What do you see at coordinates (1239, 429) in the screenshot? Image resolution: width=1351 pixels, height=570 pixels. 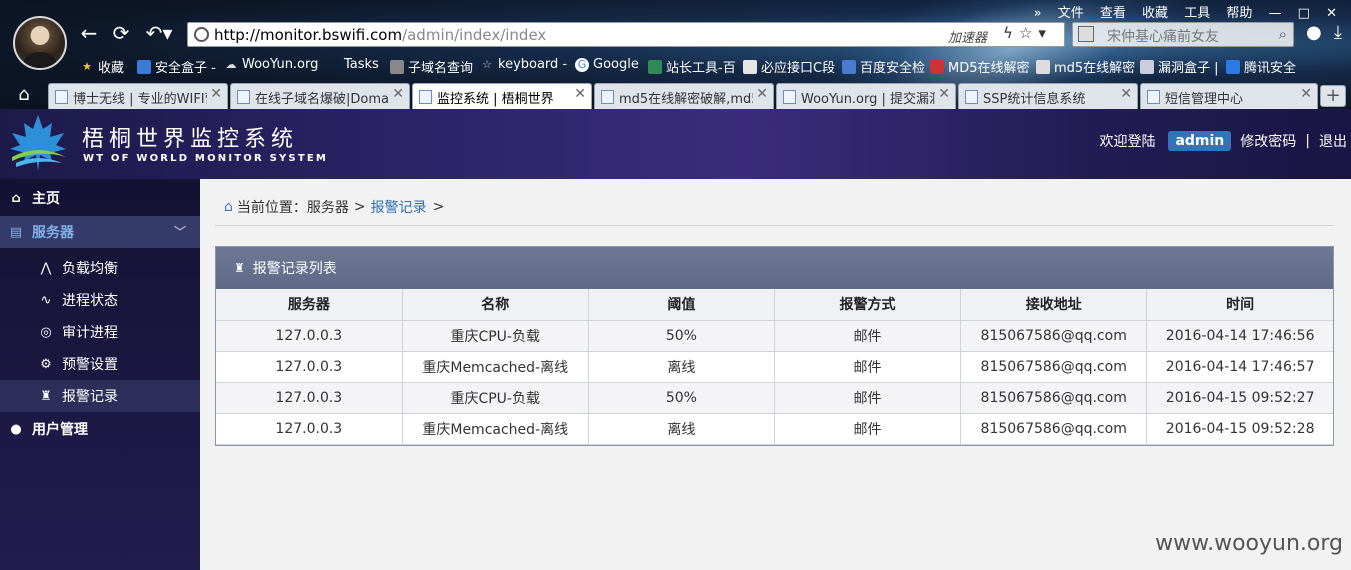 I see `cell-time: 2016-04-15 09:52:28` at bounding box center [1239, 429].